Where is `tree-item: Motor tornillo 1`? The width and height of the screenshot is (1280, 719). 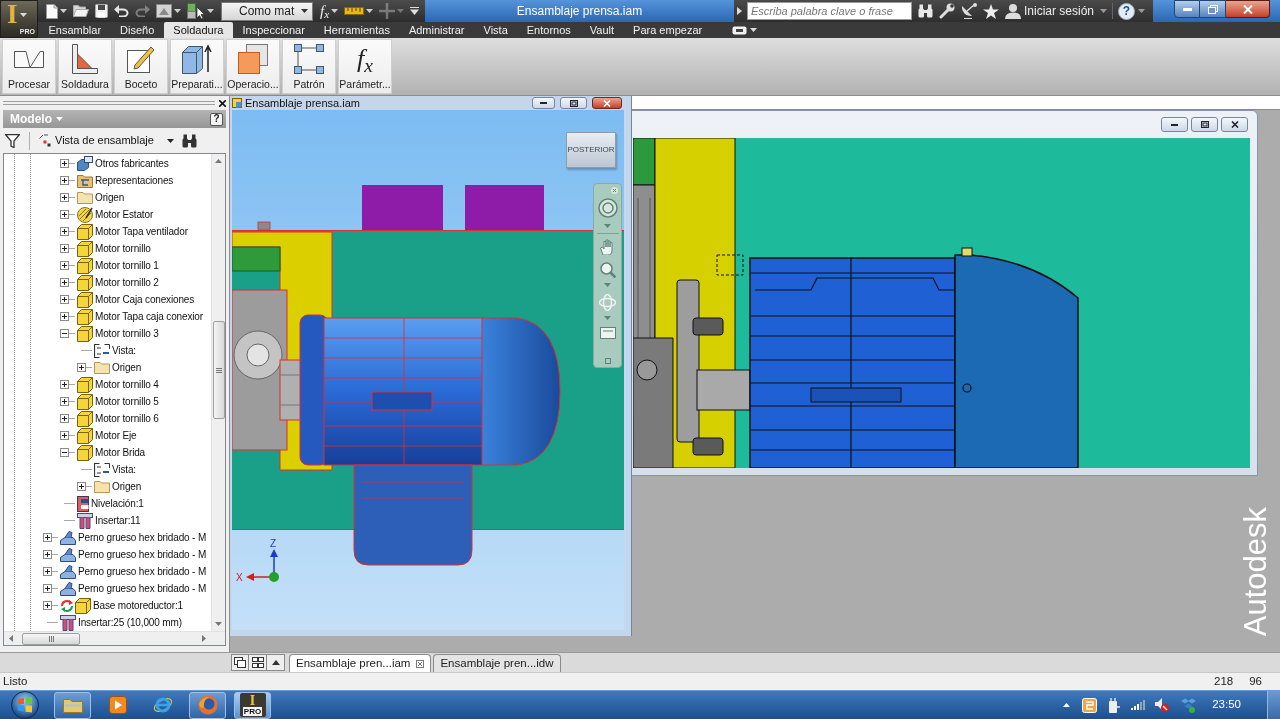 tree-item: Motor tornillo 1 is located at coordinates (135, 265).